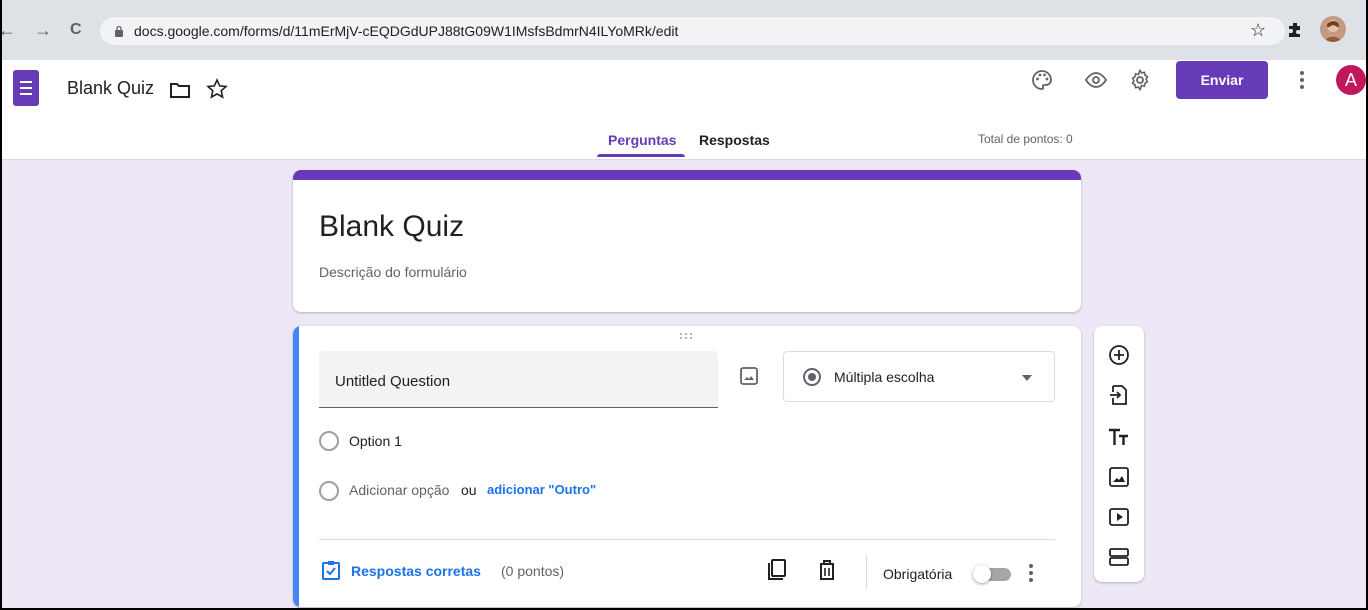 This screenshot has width=1368, height=610. Describe the element at coordinates (1119, 517) in the screenshot. I see `add-video-icon` at that location.